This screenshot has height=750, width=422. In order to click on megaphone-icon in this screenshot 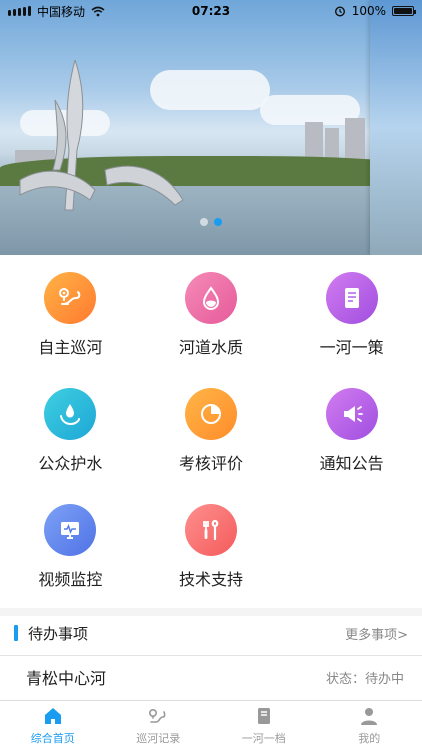, I will do `click(351, 414)`.